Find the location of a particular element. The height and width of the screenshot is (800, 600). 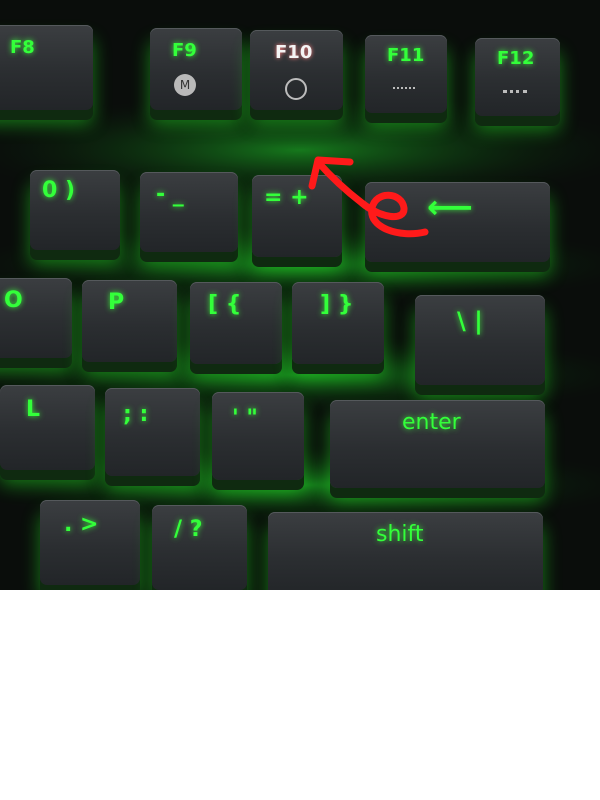

key-period: . > is located at coordinates (90, 542).